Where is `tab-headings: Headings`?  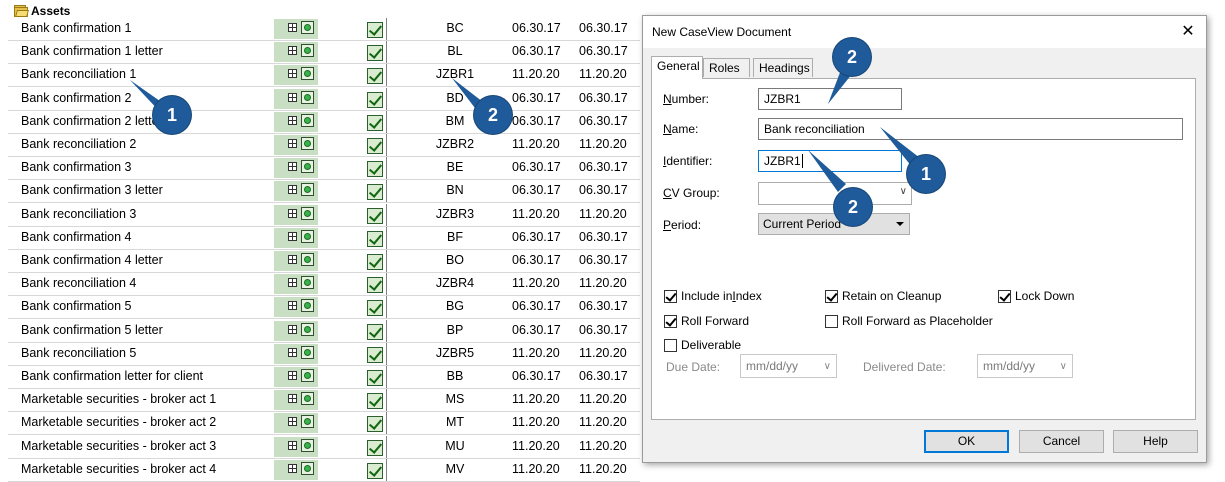 tab-headings: Headings is located at coordinates (783, 67).